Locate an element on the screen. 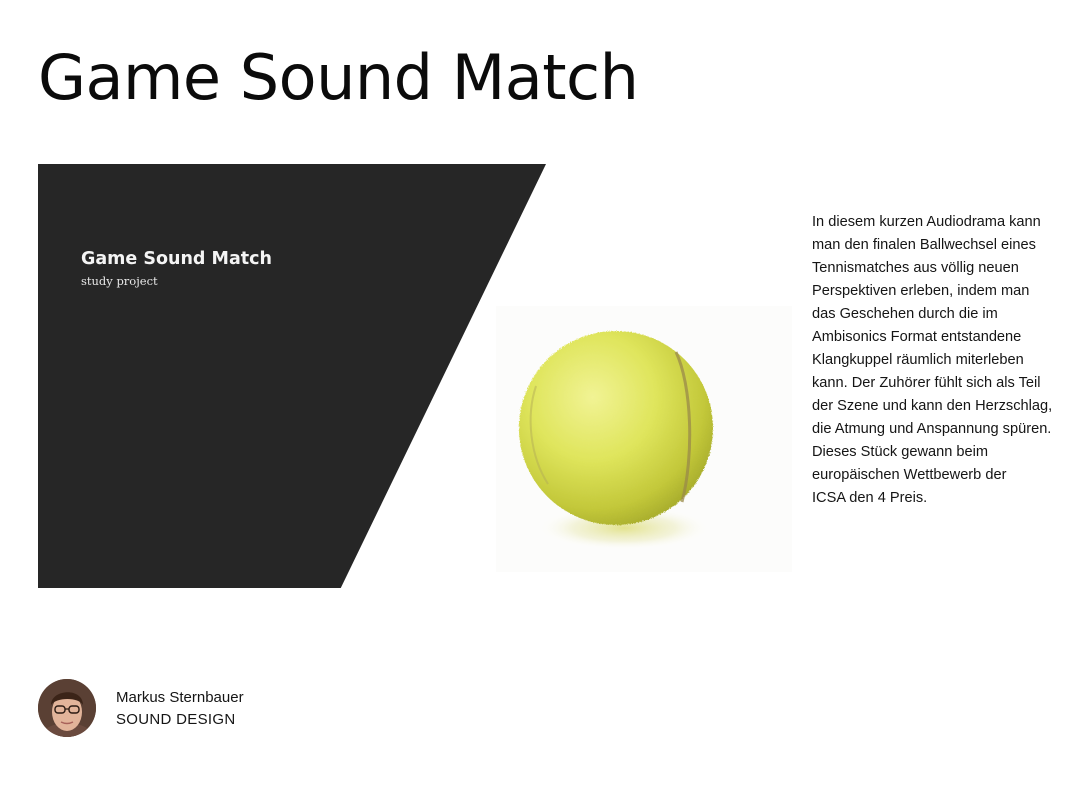 This screenshot has height=800, width=1080. author-name: Markus Sternbauer is located at coordinates (180, 697).